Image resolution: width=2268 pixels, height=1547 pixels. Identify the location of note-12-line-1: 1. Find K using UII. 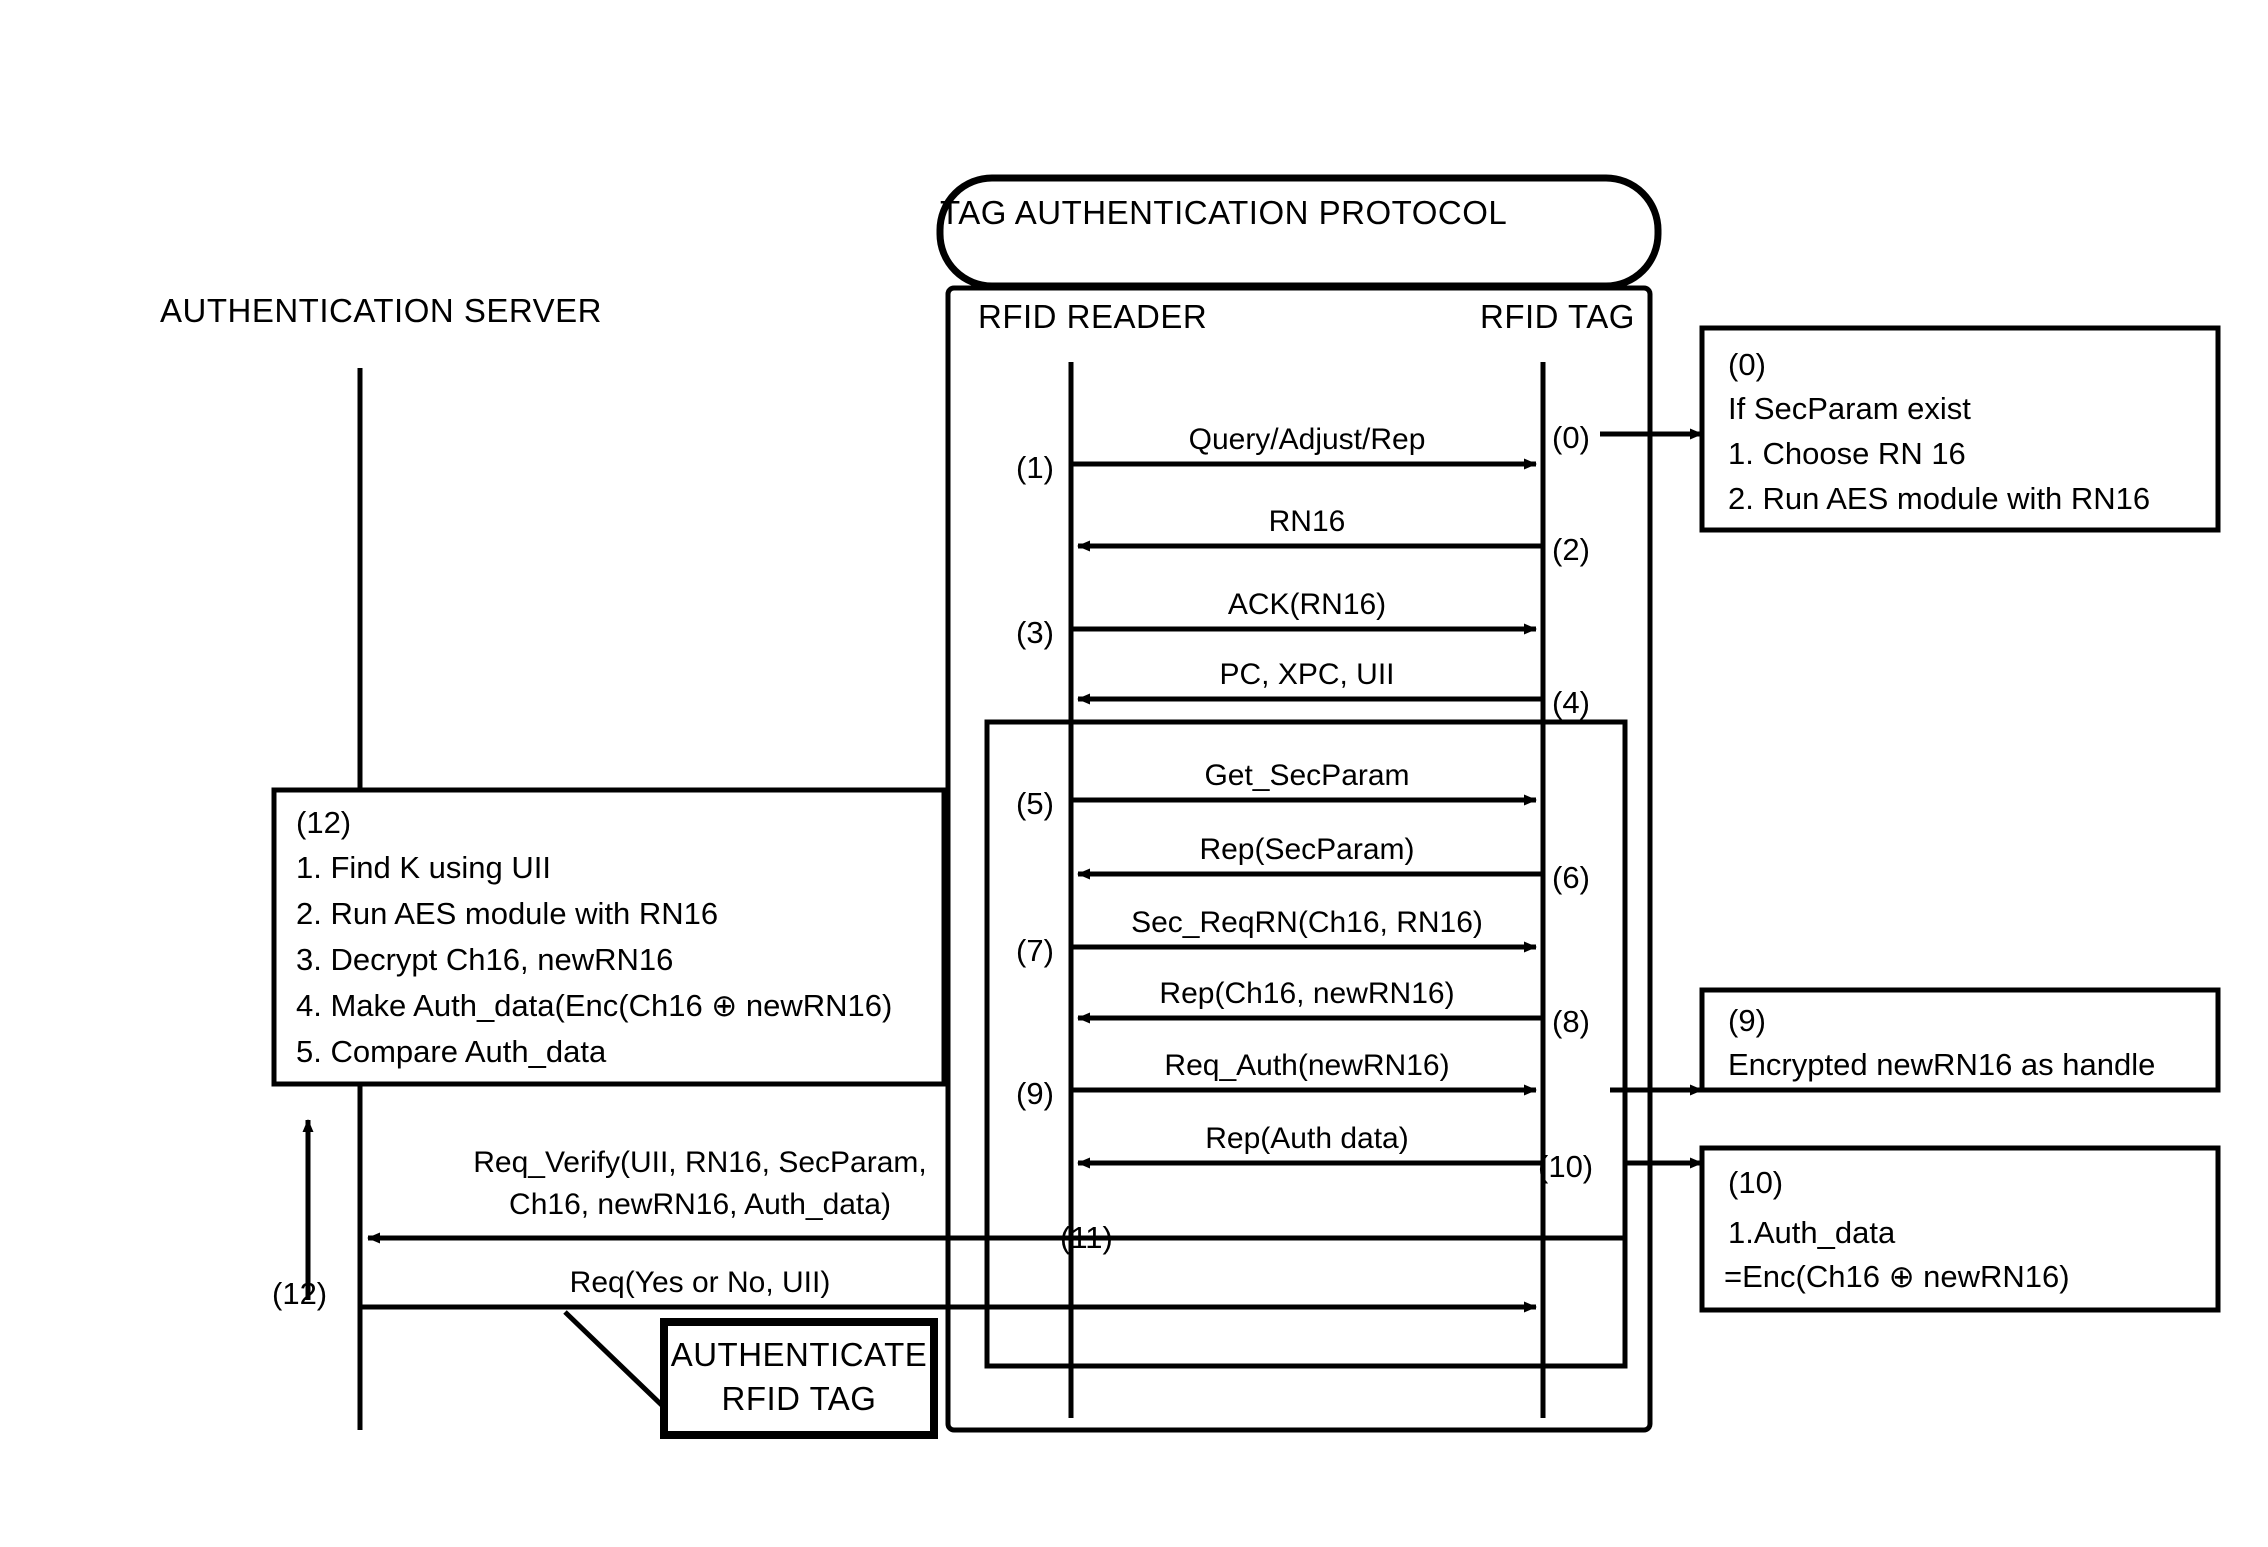
(424, 867).